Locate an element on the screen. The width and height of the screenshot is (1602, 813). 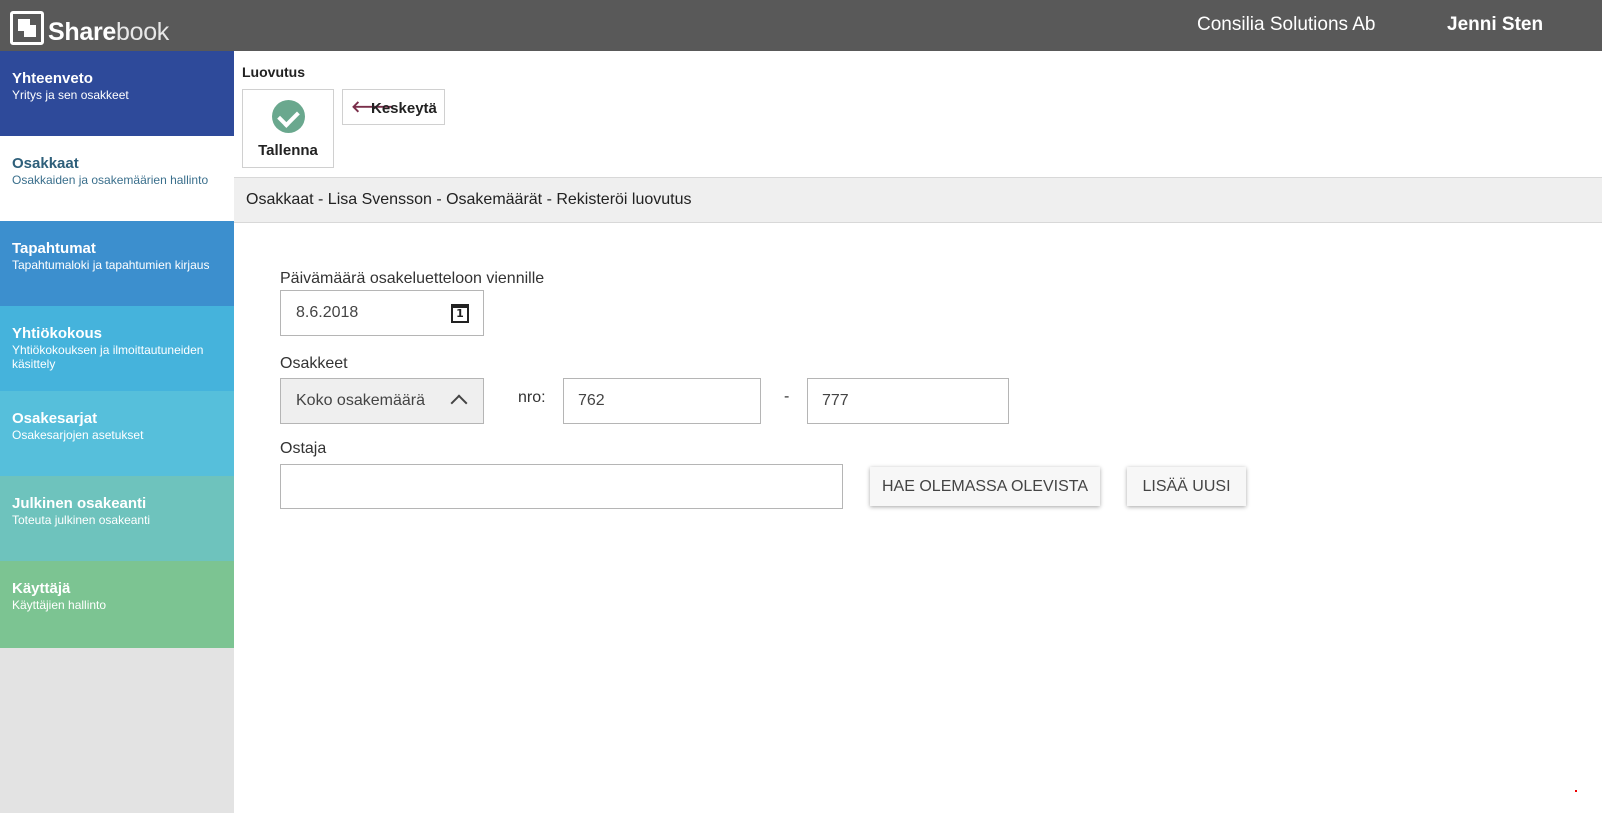
cancel-button: 🡐 Keskeytä is located at coordinates (393, 107).